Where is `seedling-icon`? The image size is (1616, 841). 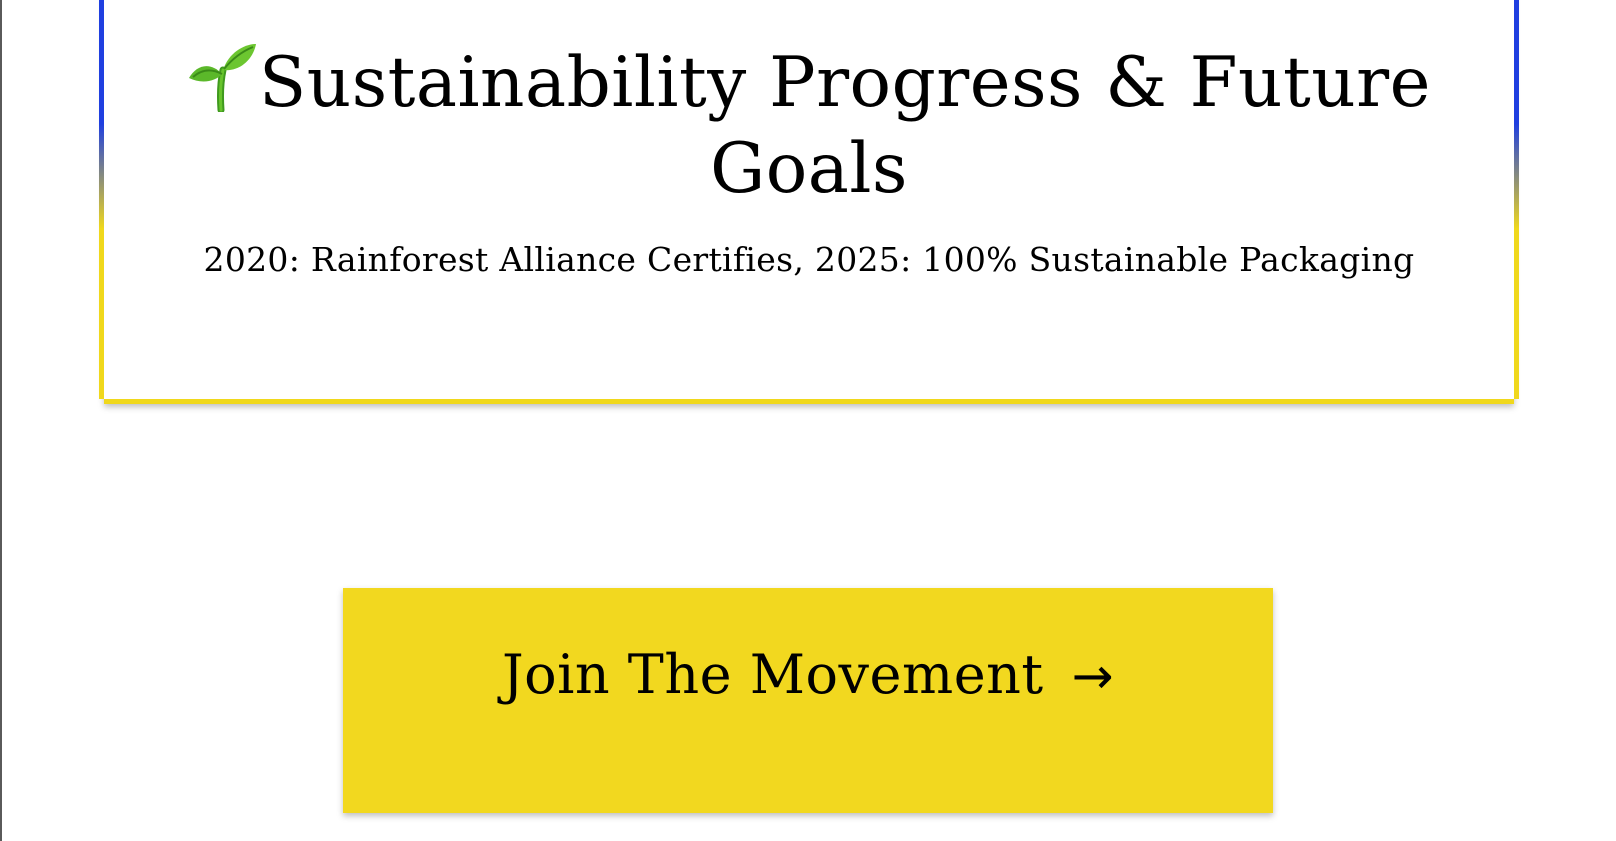
seedling-icon is located at coordinates (222, 77).